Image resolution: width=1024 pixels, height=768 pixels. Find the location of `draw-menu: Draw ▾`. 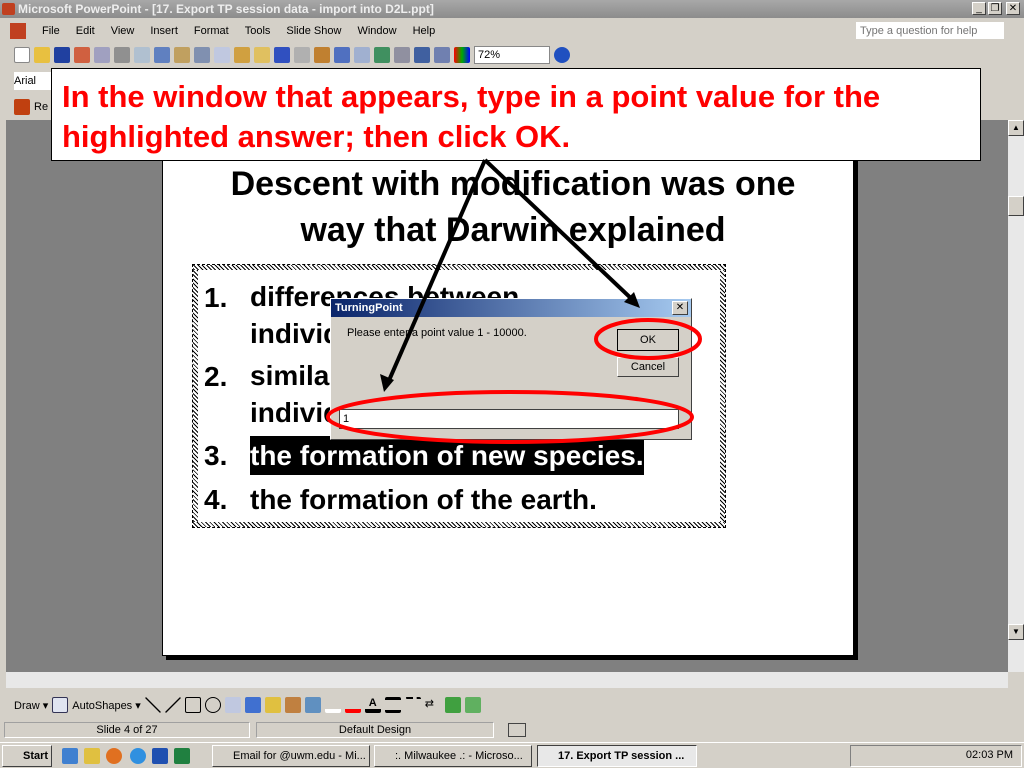

draw-menu: Draw ▾ is located at coordinates (31, 705).